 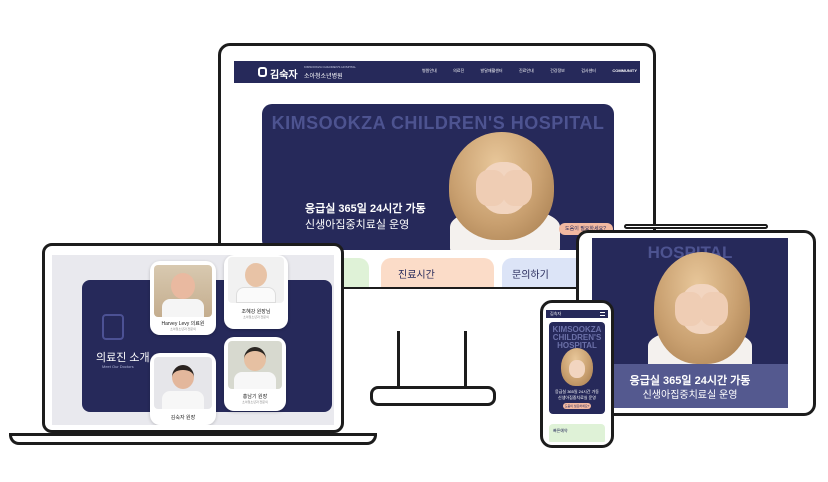 What do you see at coordinates (517, 188) in the screenshot?
I see `hero-photo-hand` at bounding box center [517, 188].